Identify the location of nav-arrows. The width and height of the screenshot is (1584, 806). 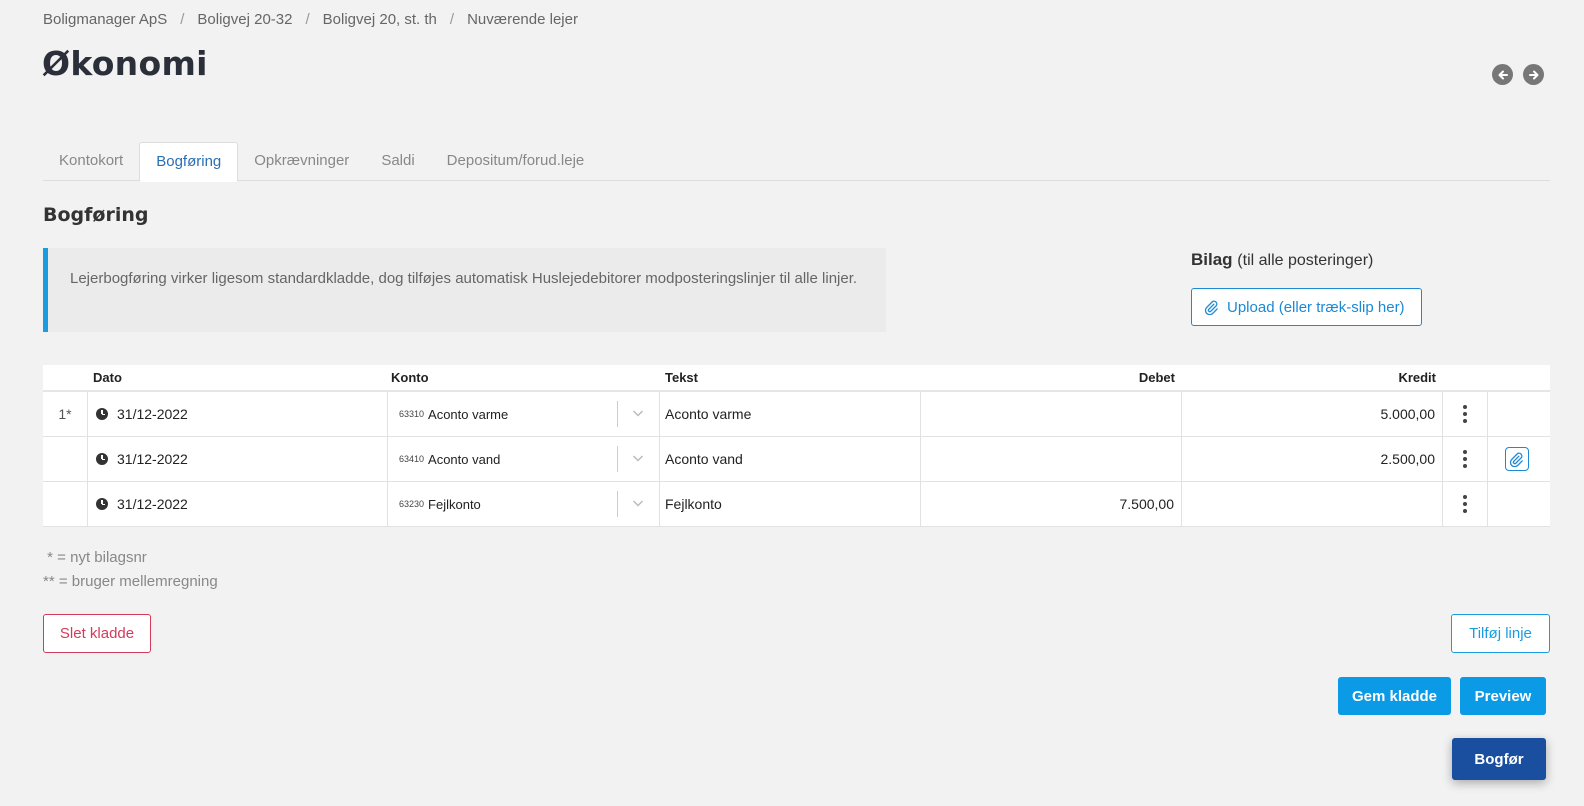
(1518, 74).